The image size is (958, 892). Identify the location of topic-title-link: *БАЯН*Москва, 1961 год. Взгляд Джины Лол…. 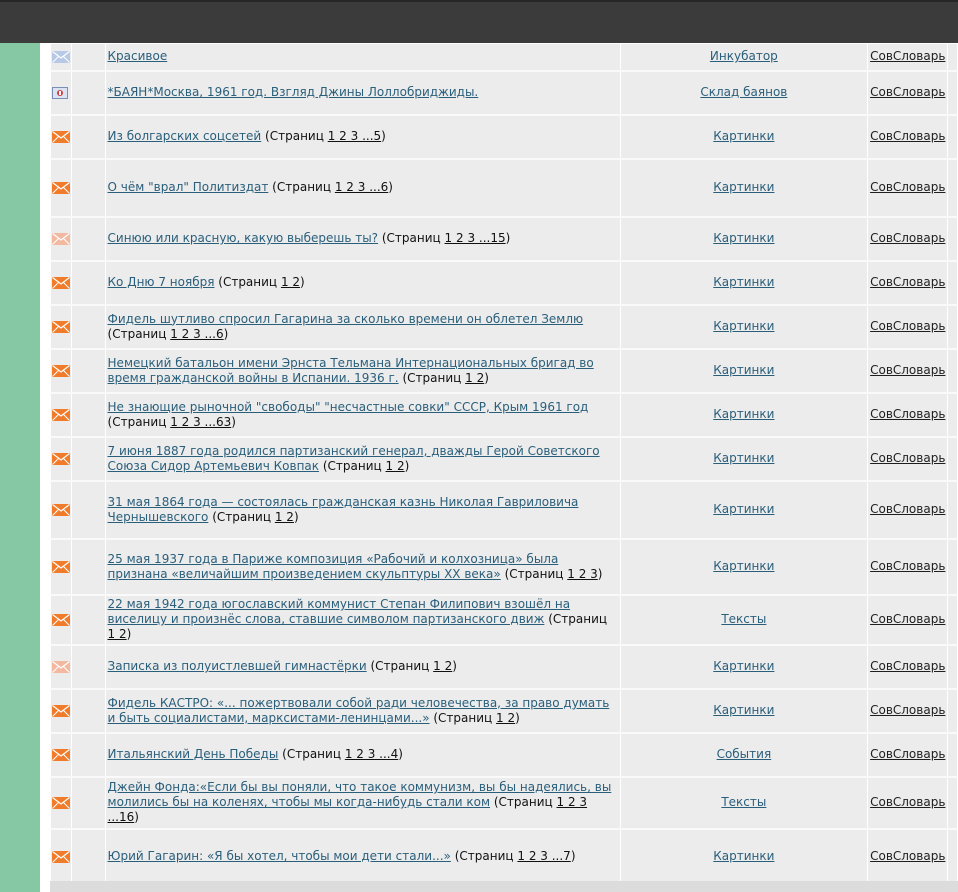
(293, 92).